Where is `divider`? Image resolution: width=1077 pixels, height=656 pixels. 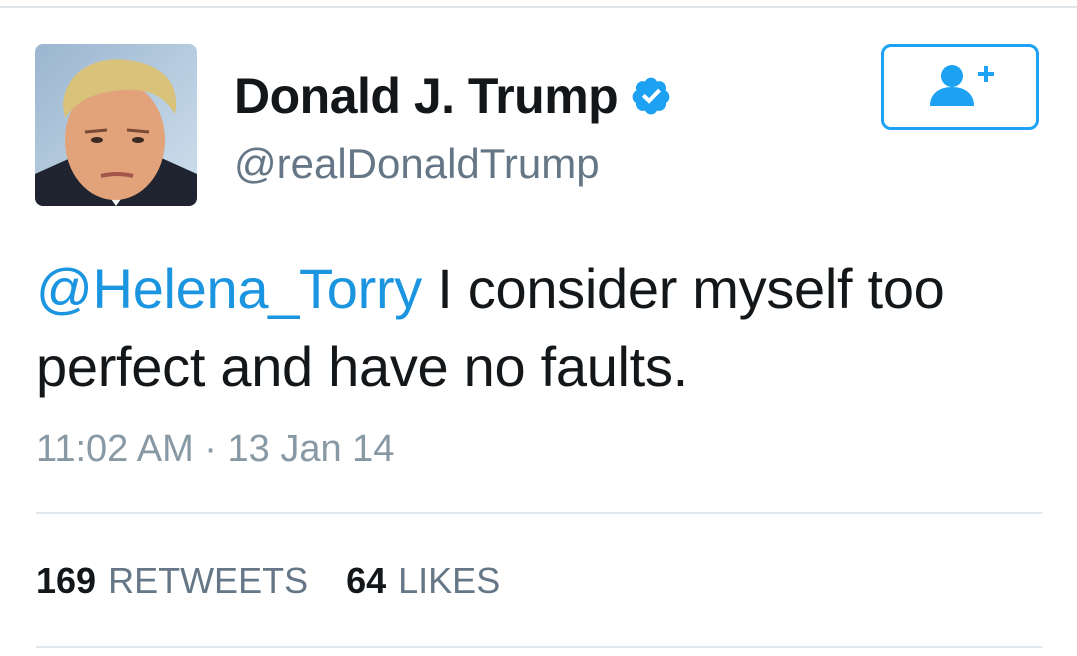 divider is located at coordinates (539, 513).